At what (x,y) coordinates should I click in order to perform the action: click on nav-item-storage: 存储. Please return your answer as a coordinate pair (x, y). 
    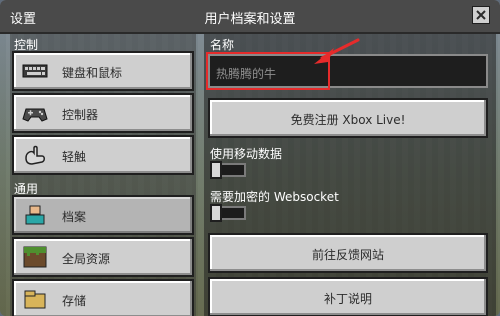
    Looking at the image, I should click on (103, 297).